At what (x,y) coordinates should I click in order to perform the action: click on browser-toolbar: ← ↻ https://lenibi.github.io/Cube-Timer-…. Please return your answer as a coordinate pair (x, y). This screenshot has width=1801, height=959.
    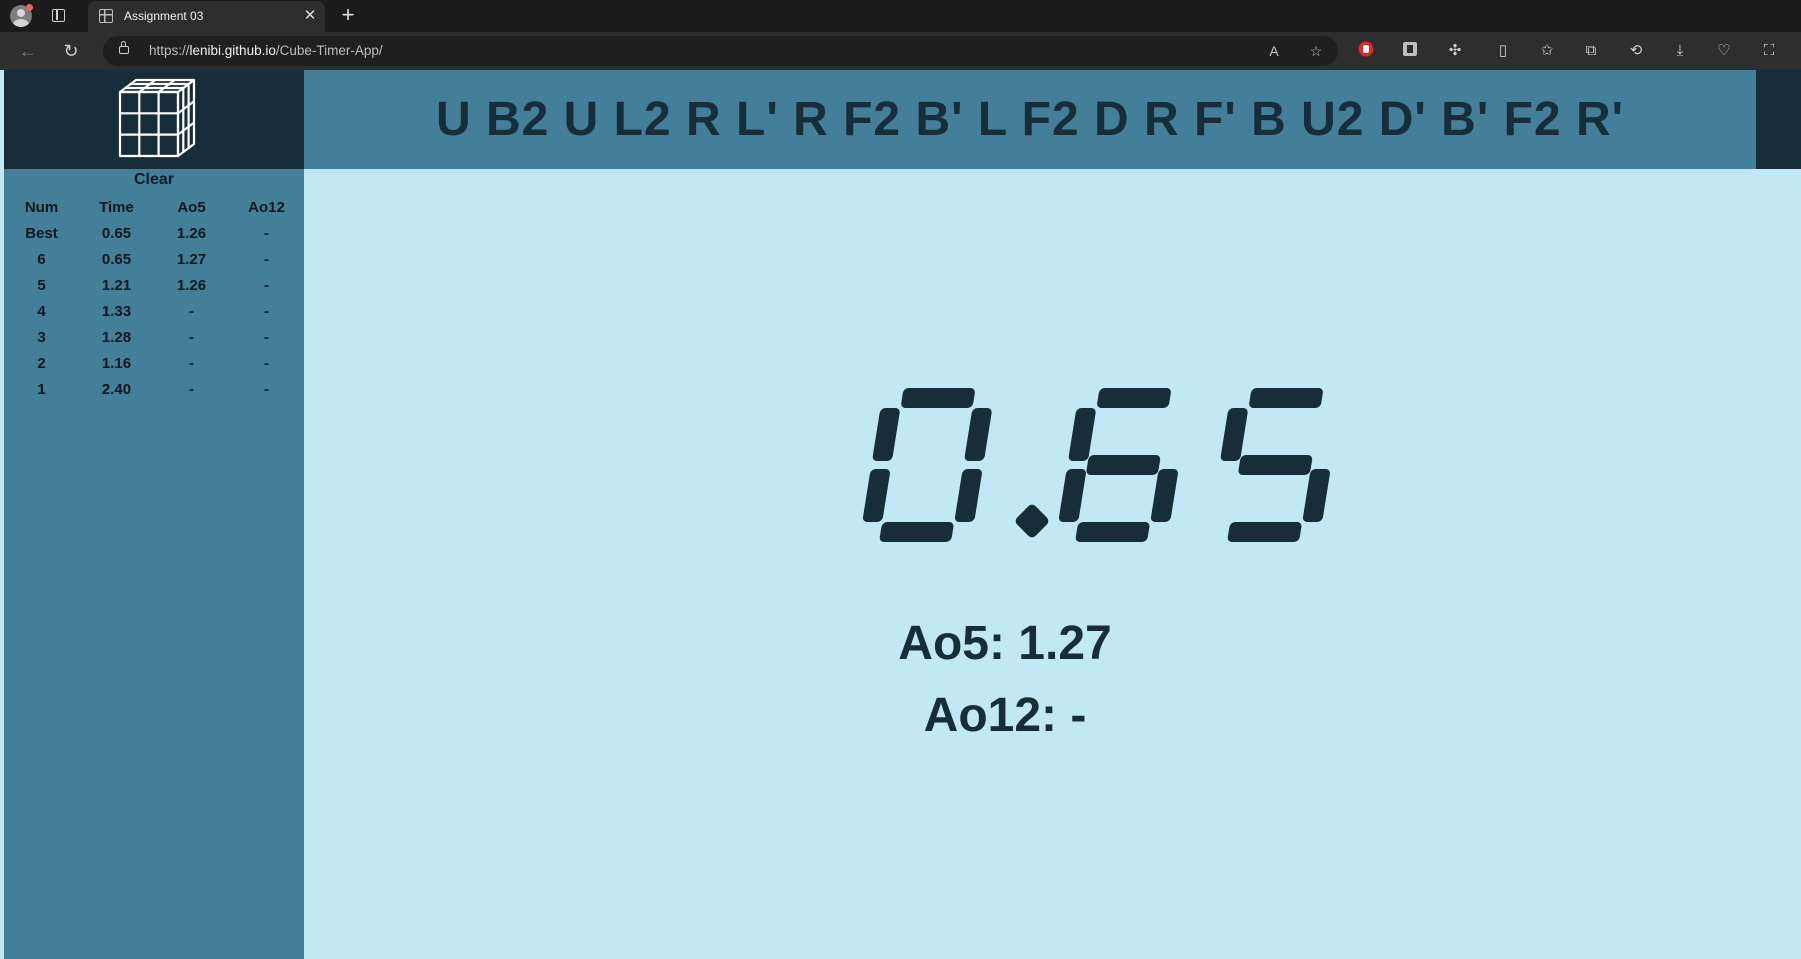
    Looking at the image, I should click on (900, 51).